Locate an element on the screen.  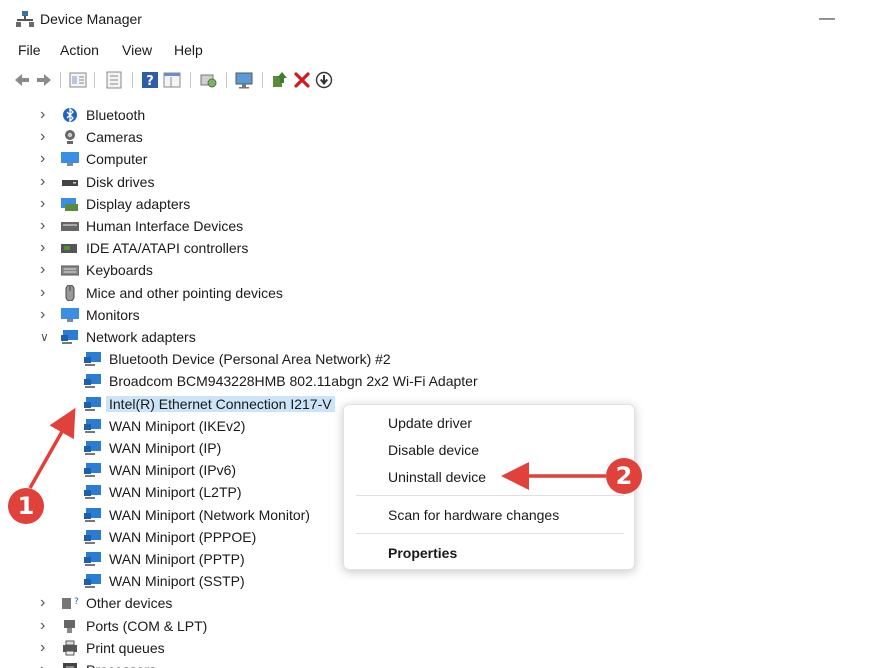
tree-category: › Print queues is located at coordinates (436, 648).